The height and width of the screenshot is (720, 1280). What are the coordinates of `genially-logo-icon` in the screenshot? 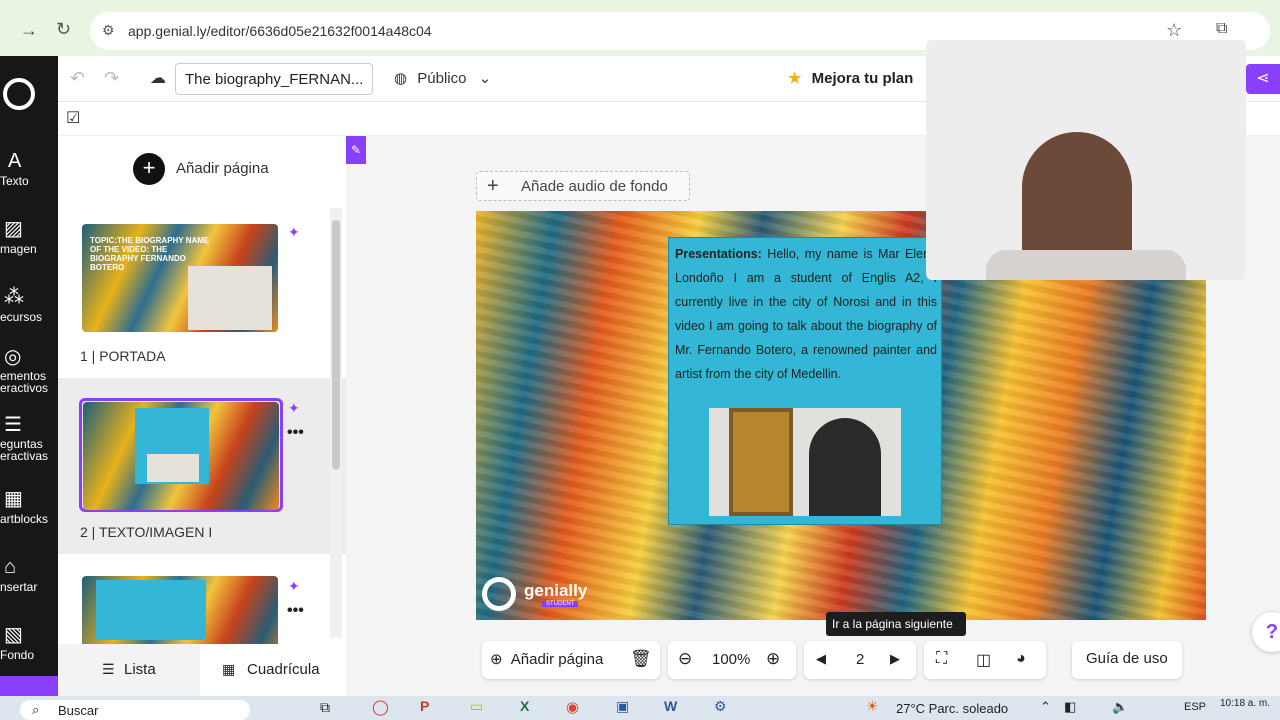 It's located at (19, 94).